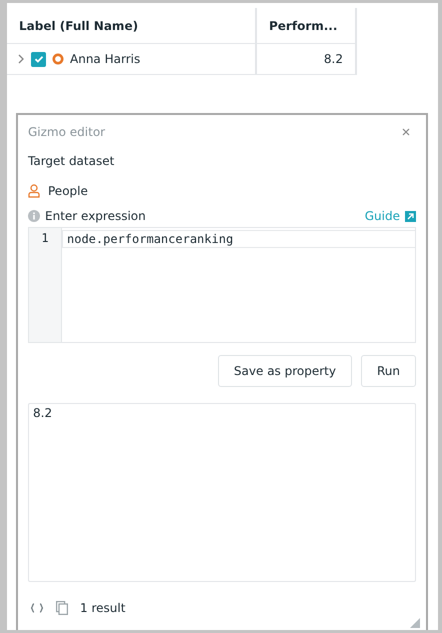 The width and height of the screenshot is (442, 633). Describe the element at coordinates (406, 132) in the screenshot. I see `close-icon` at that location.